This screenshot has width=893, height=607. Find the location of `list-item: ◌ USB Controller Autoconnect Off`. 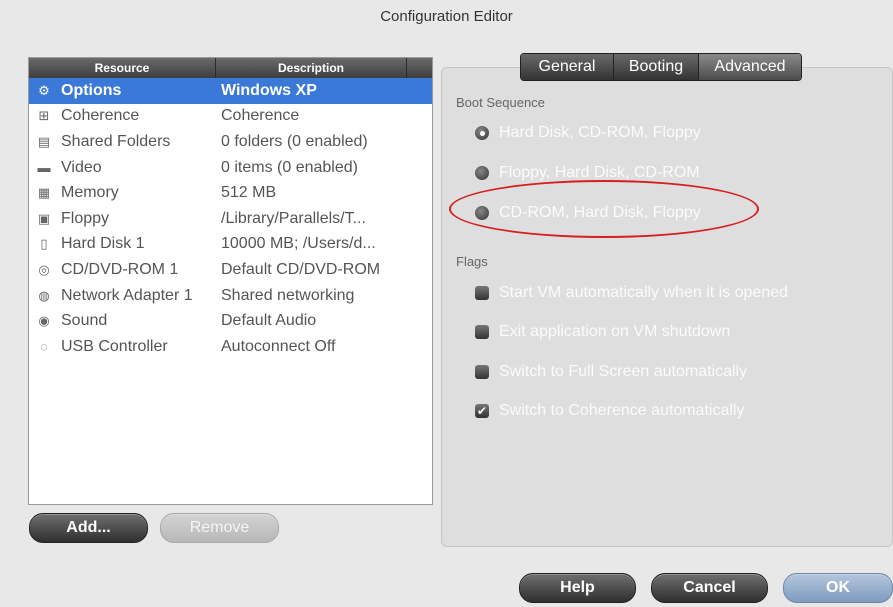

list-item: ◌ USB Controller Autoconnect Off is located at coordinates (230, 347).